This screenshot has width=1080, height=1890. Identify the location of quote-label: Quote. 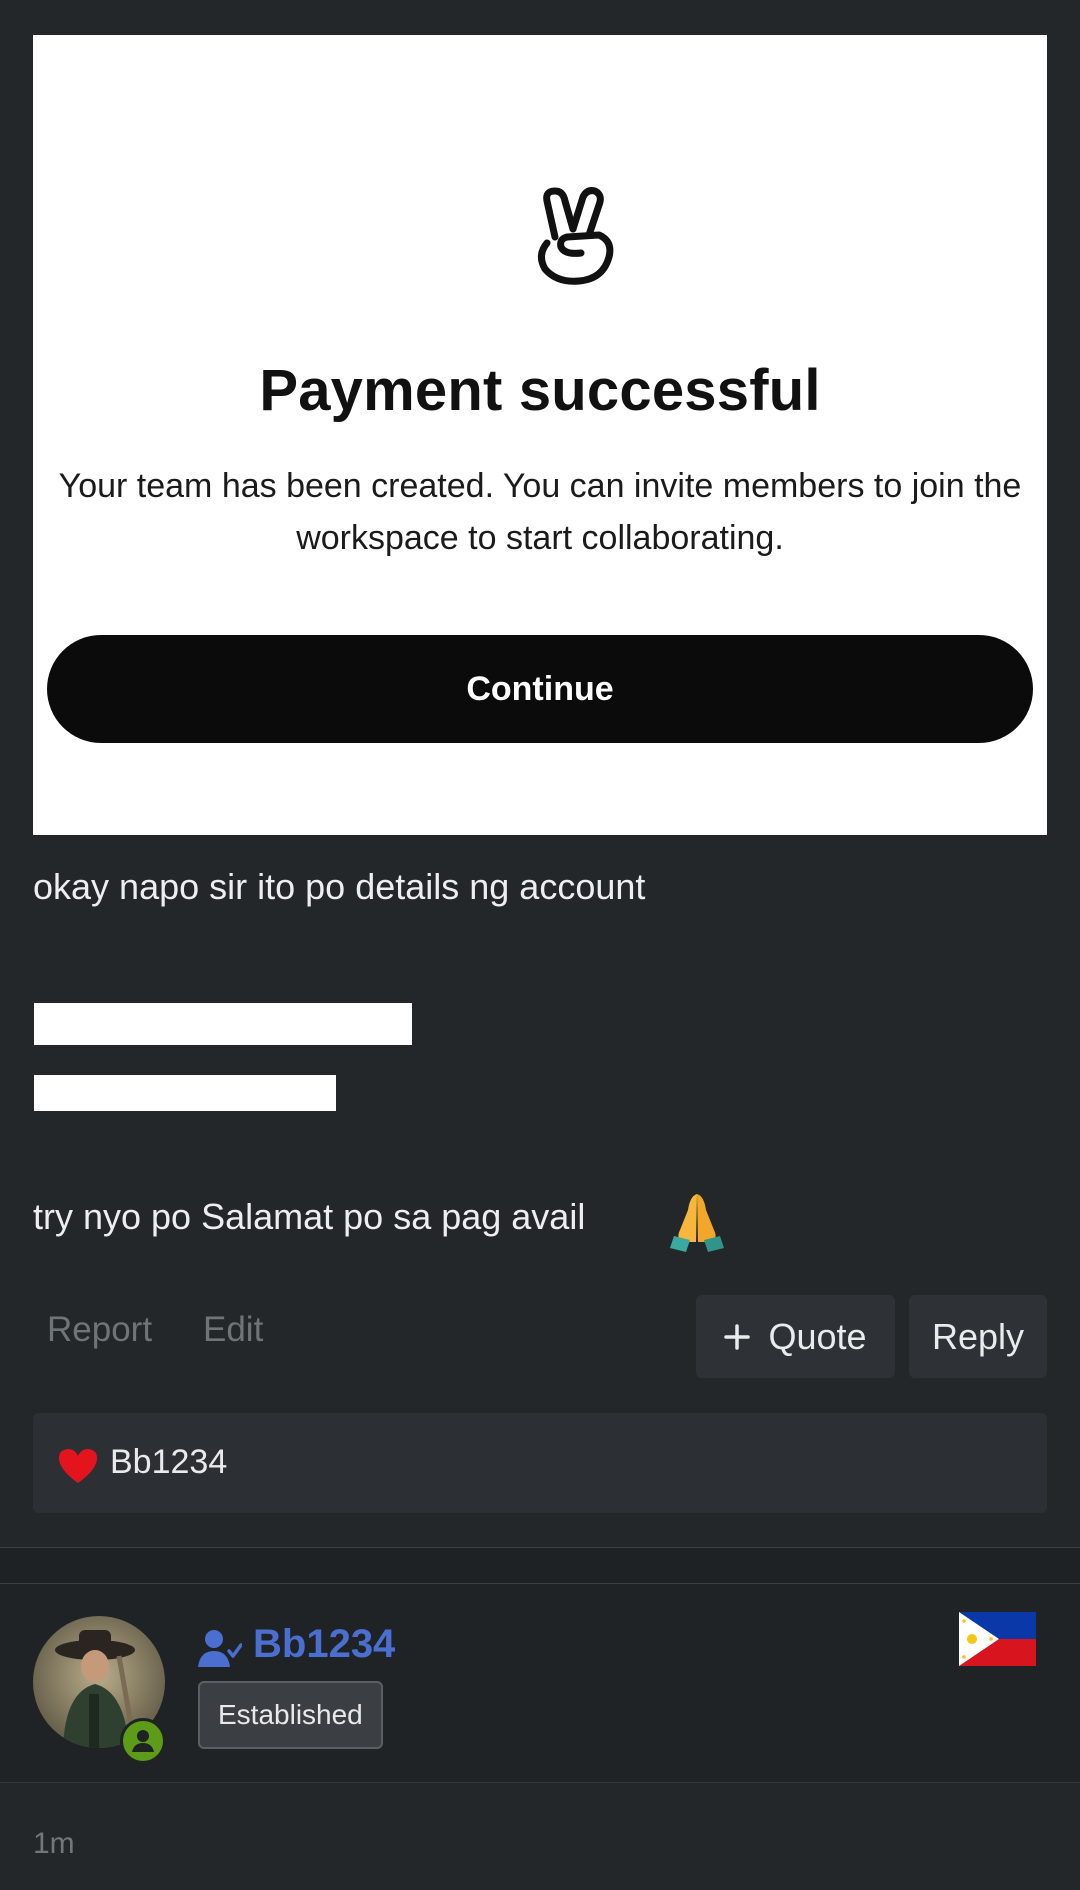
(817, 1336).